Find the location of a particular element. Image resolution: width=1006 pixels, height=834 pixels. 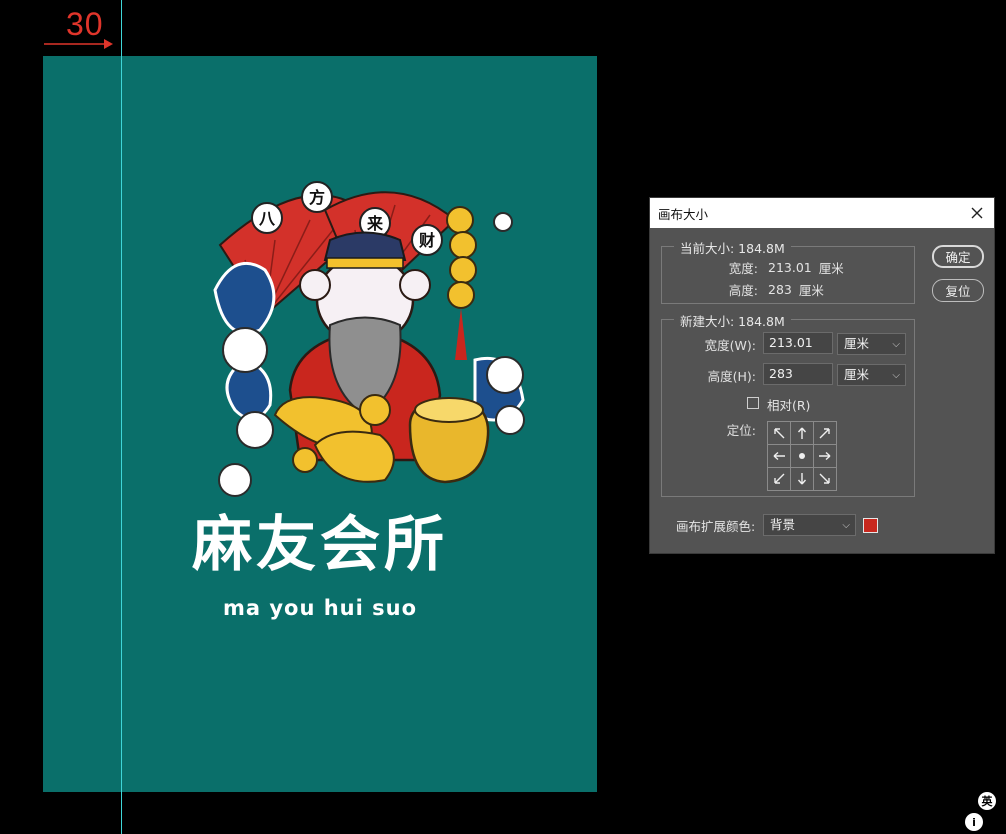

new-width-label: 宽度(W): is located at coordinates (730, 345).